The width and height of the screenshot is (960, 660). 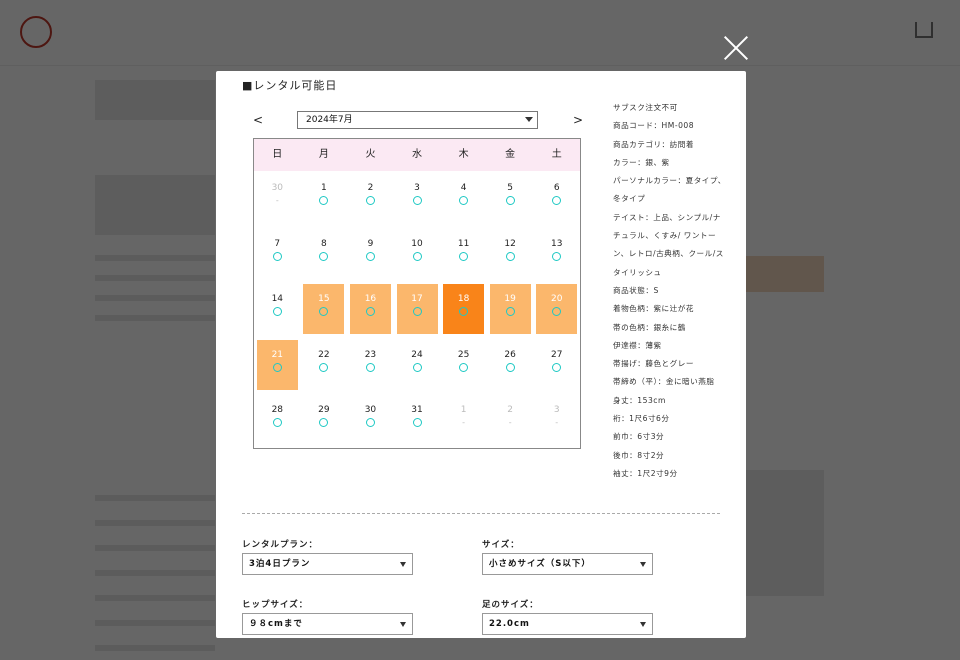 I want to click on calendar-day-avail: 12, so click(x=510, y=254).